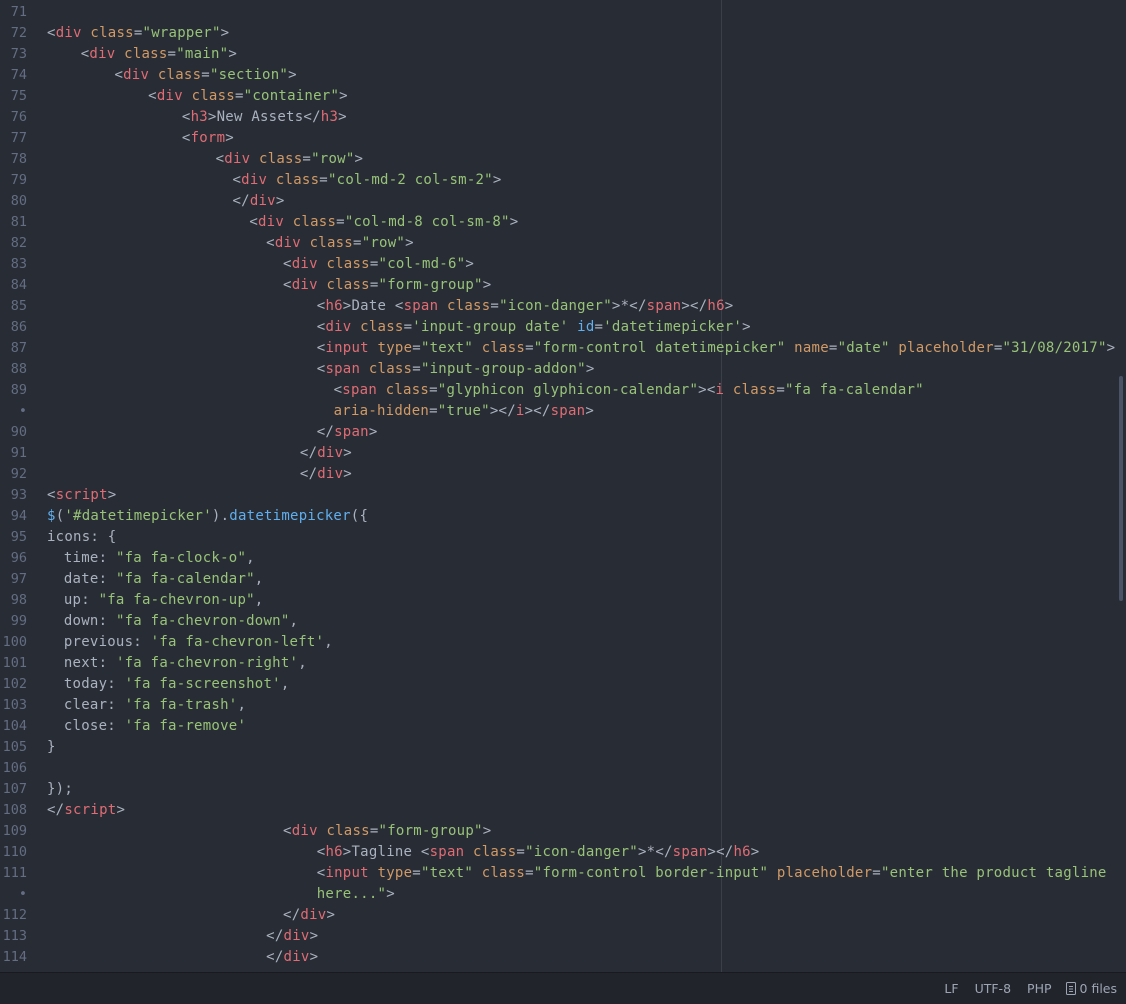 This screenshot has width=1126, height=1004. I want to click on vertical-scrollbar, so click(1121, 488).